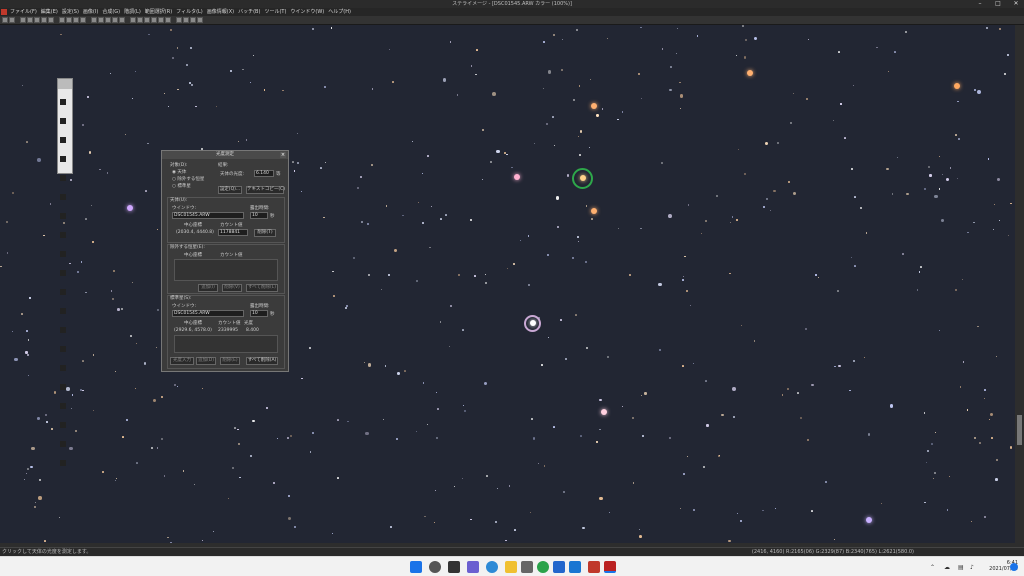 The width and height of the screenshot is (1024, 576). I want to click on gradient-tool-icon, so click(62, 386).